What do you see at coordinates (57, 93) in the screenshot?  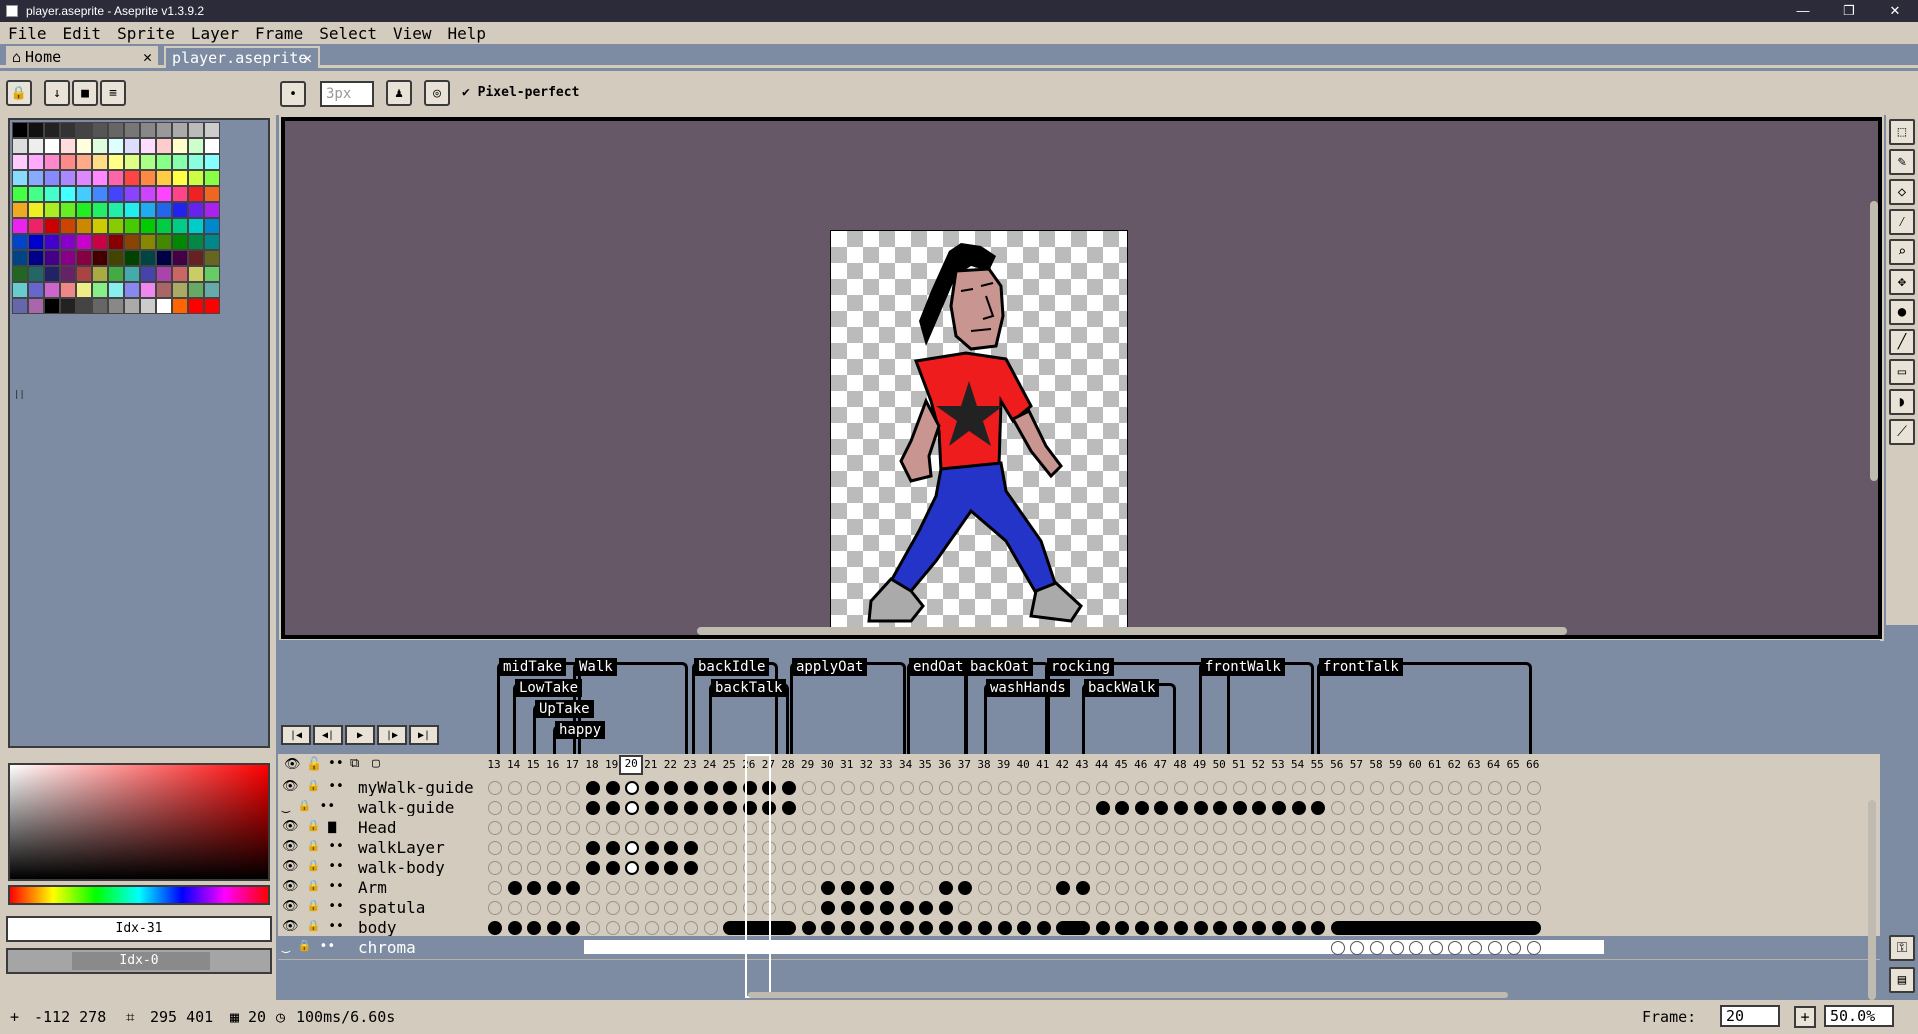 I see `palette-sort-icon: ↓` at bounding box center [57, 93].